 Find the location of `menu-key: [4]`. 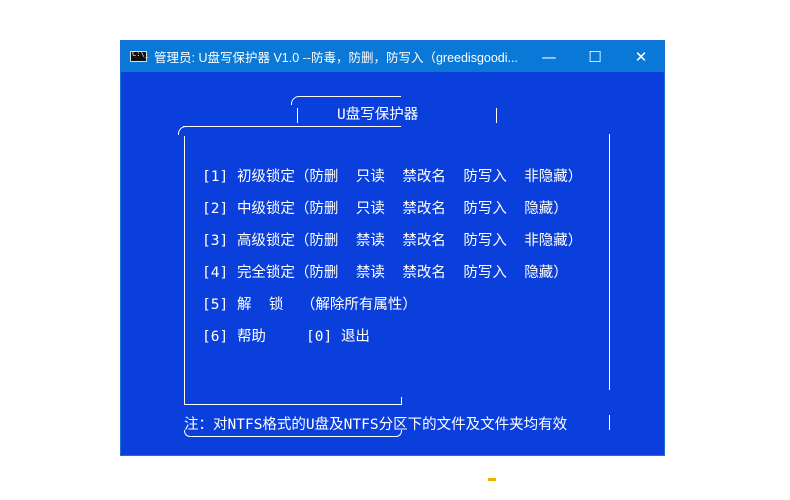

menu-key: [4] is located at coordinates (215, 273).